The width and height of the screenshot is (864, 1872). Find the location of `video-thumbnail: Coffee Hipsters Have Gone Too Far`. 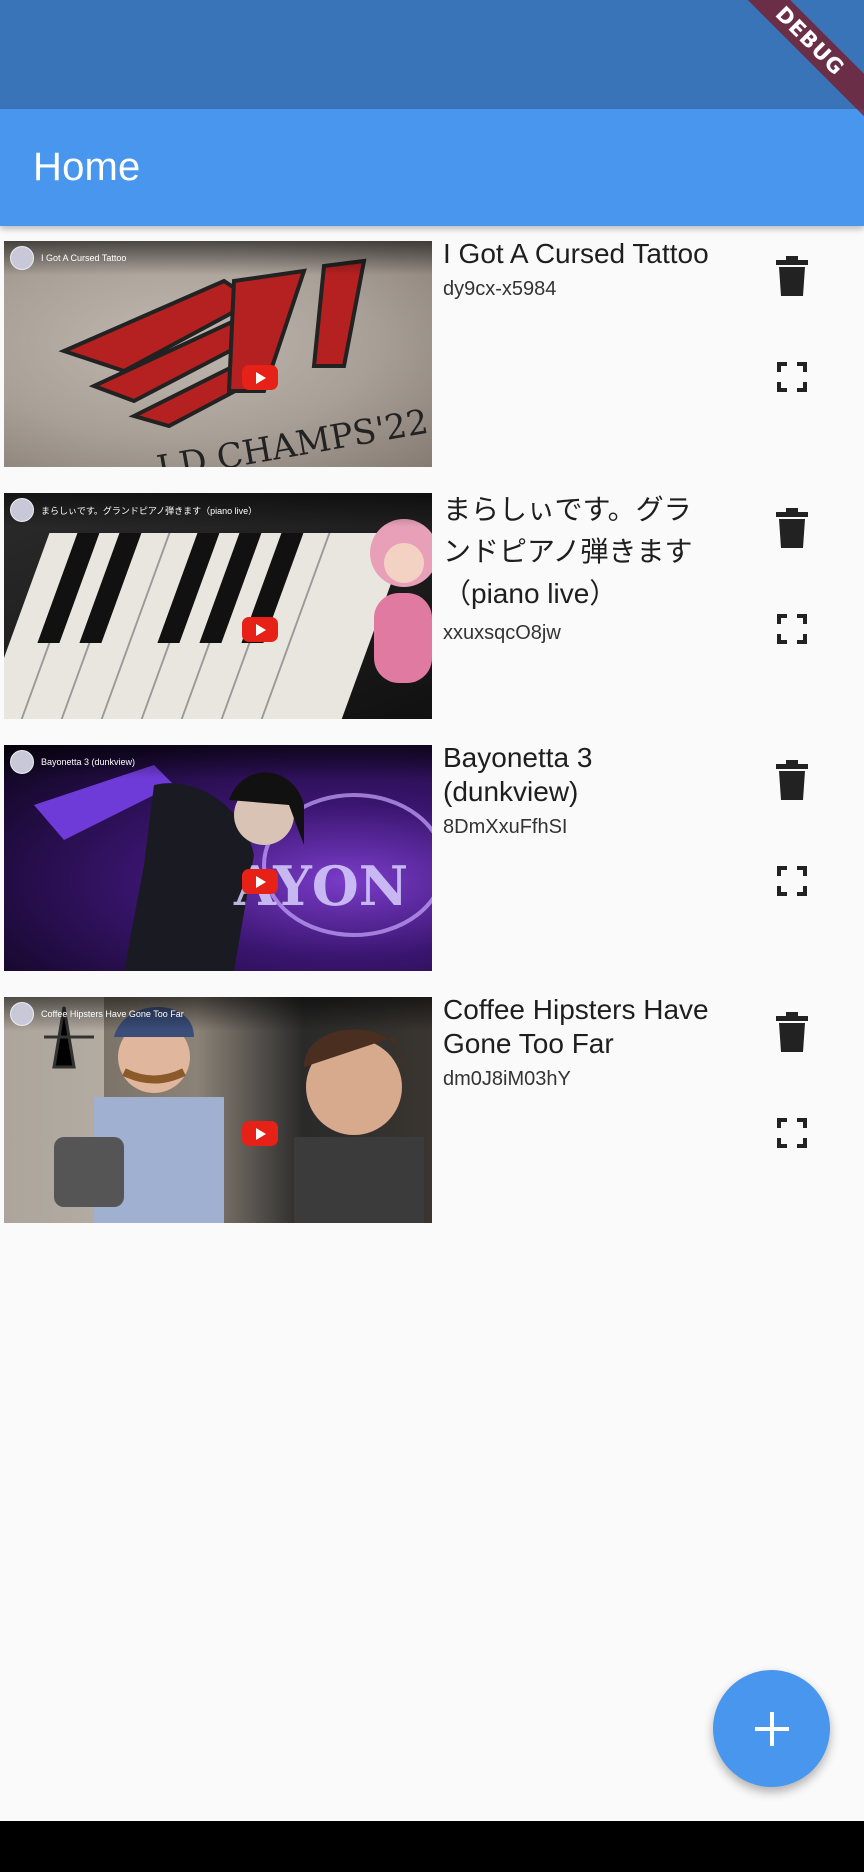

video-thumbnail: Coffee Hipsters Have Gone Too Far is located at coordinates (218, 1110).